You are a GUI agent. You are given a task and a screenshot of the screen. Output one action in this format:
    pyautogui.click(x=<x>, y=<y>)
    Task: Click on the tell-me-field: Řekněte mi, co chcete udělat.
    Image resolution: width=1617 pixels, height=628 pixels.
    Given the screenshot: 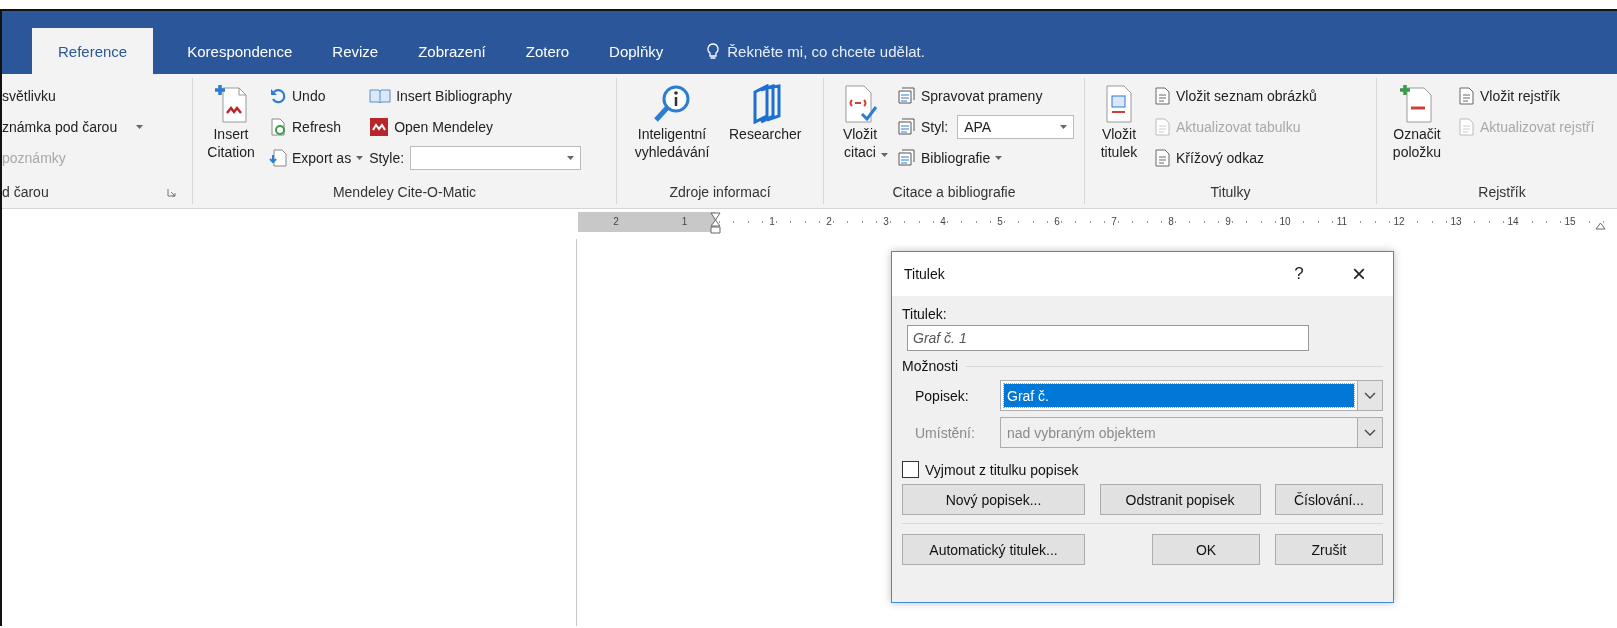 What is the action you would take?
    pyautogui.click(x=867, y=51)
    